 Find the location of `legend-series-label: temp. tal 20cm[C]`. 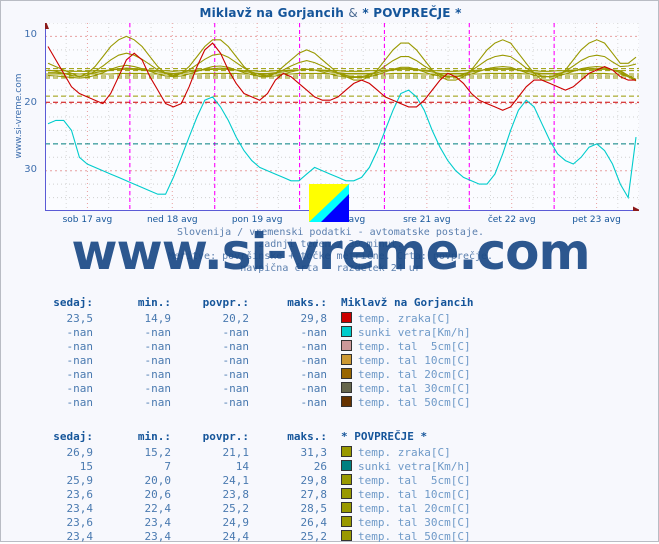

legend-series-label: temp. tal 20cm[C] is located at coordinates (414, 374).